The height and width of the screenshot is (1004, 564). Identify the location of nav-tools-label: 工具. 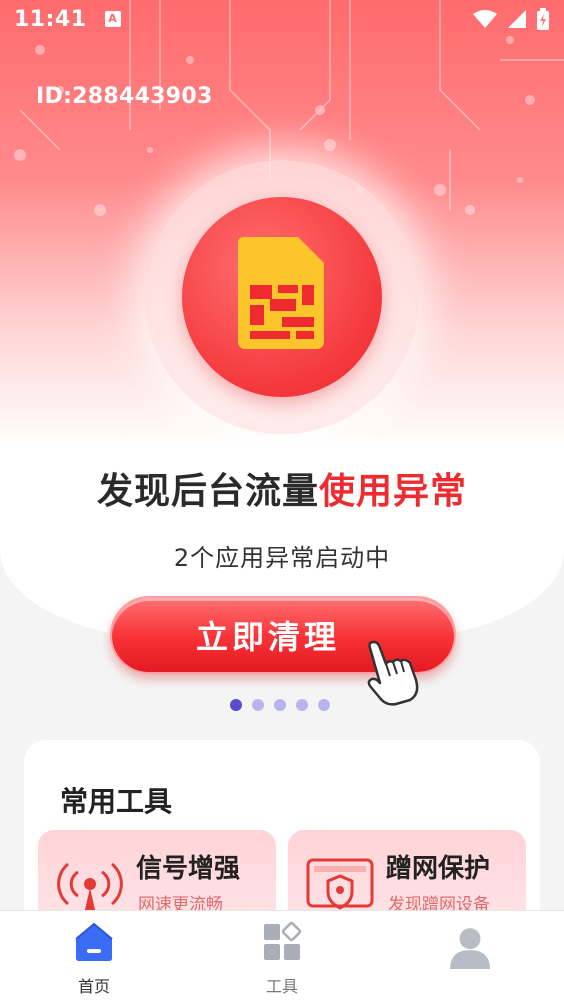
(281, 986).